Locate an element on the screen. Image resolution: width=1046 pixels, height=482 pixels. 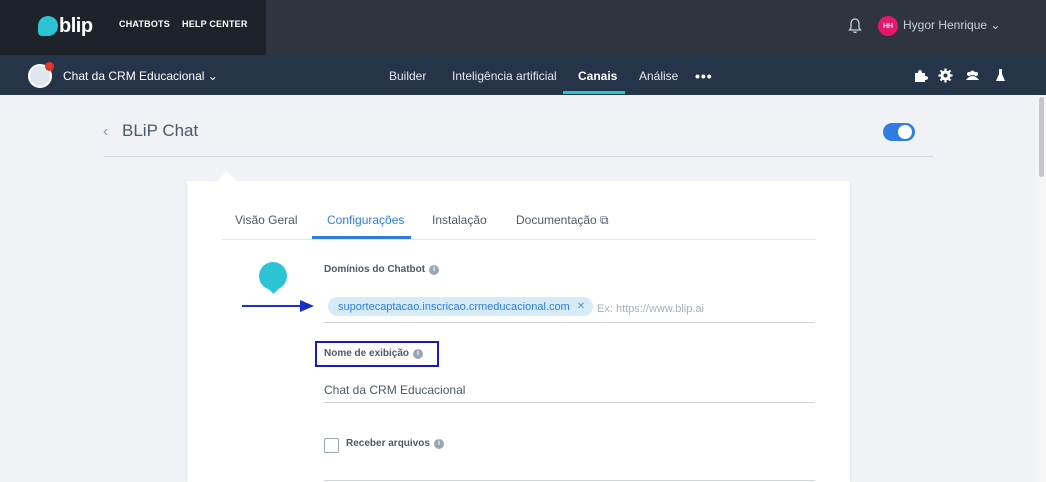
tab-configuracoes: Configurações is located at coordinates (365, 220).